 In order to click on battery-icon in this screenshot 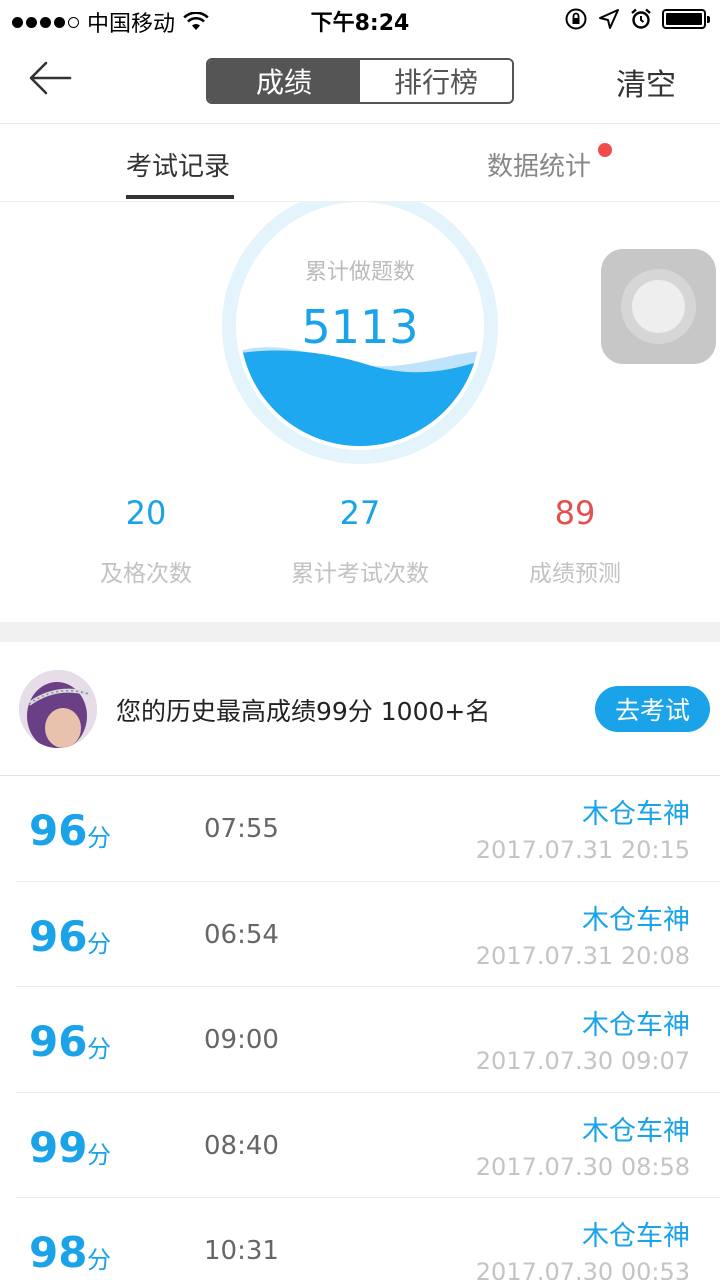, I will do `click(686, 19)`.